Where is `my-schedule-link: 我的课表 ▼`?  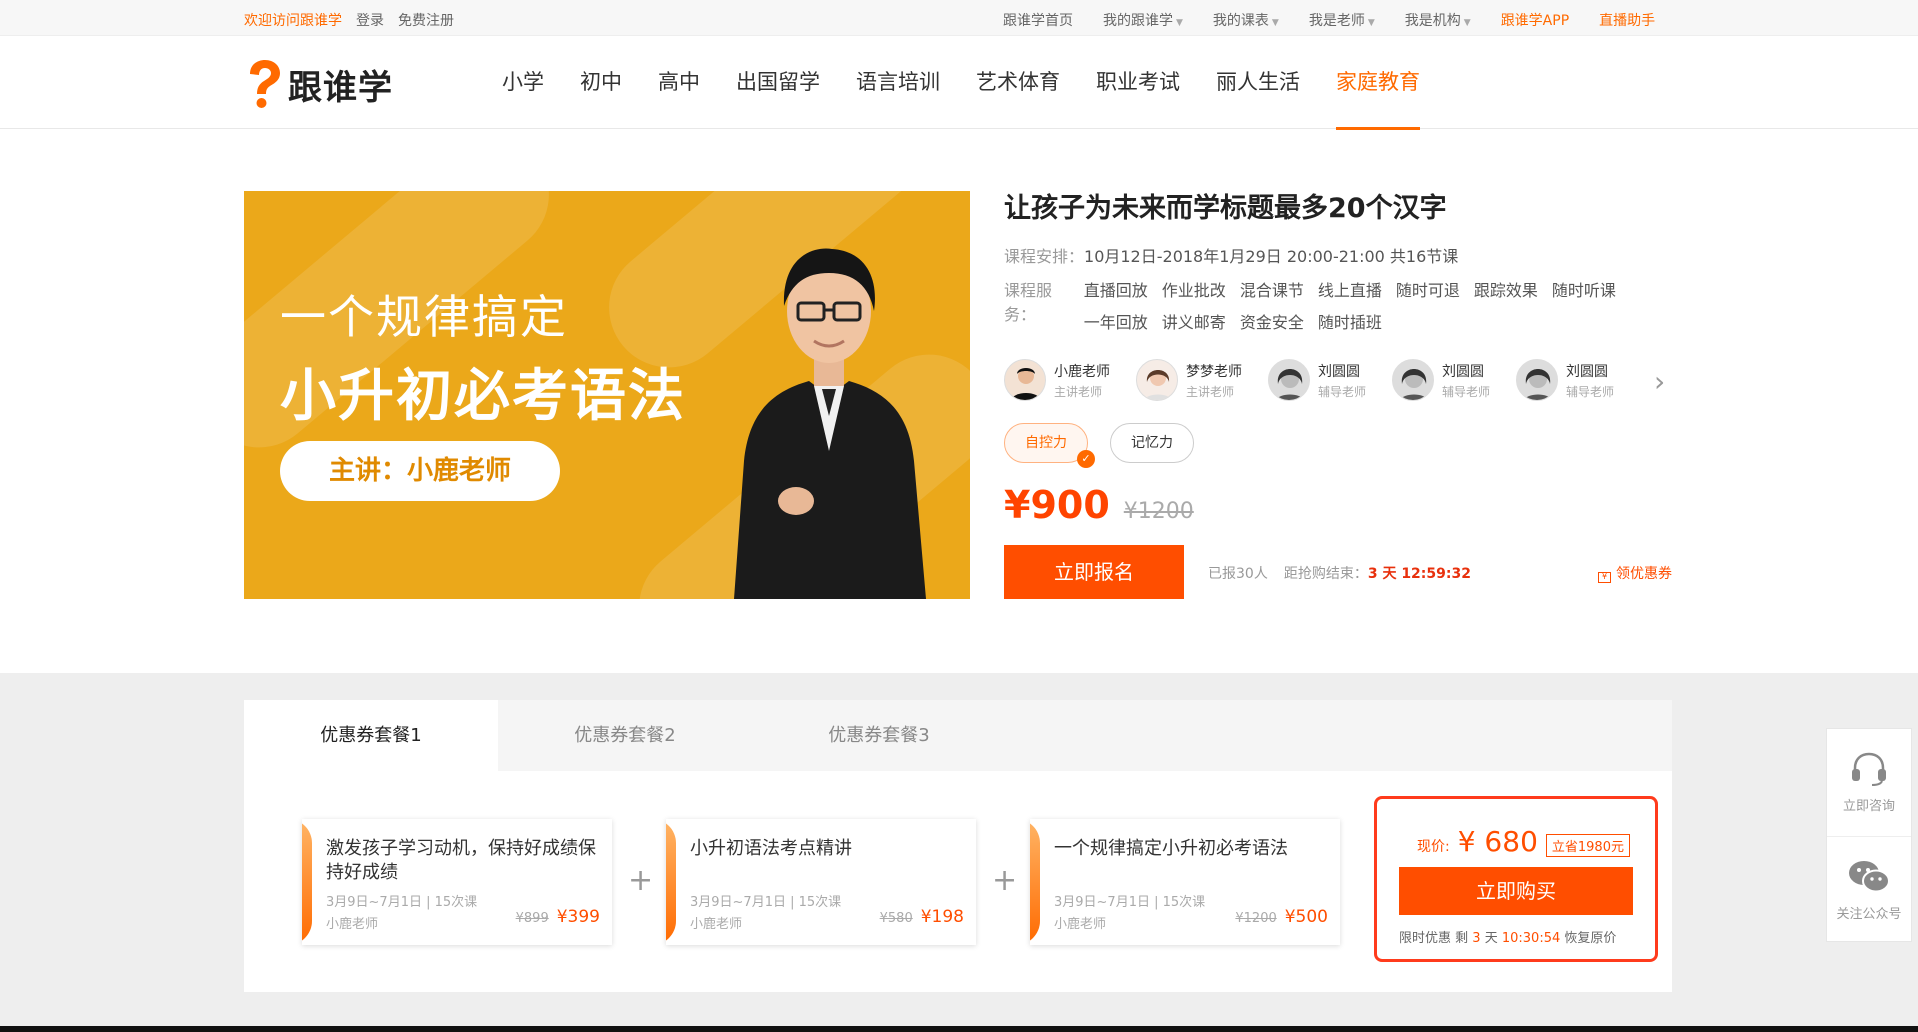 my-schedule-link: 我的课表 ▼ is located at coordinates (1246, 20).